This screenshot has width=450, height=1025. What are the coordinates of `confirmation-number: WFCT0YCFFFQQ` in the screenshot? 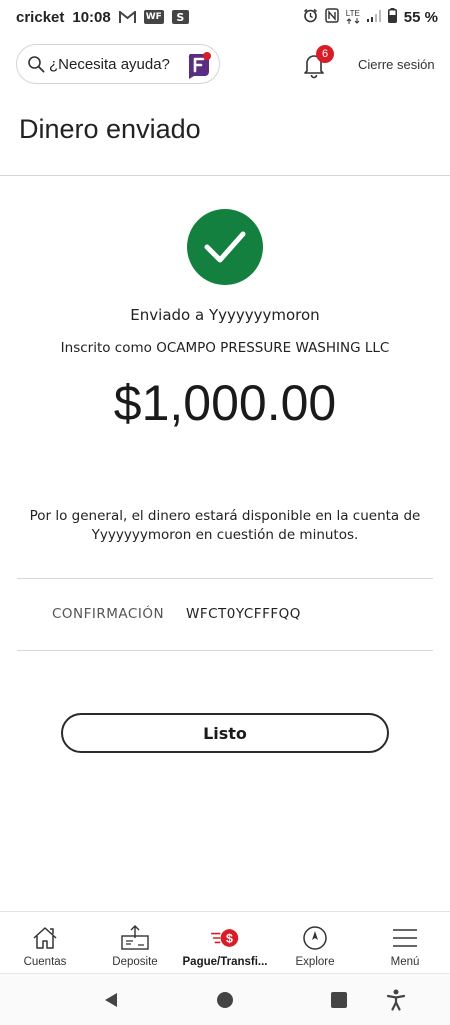 It's located at (243, 614).